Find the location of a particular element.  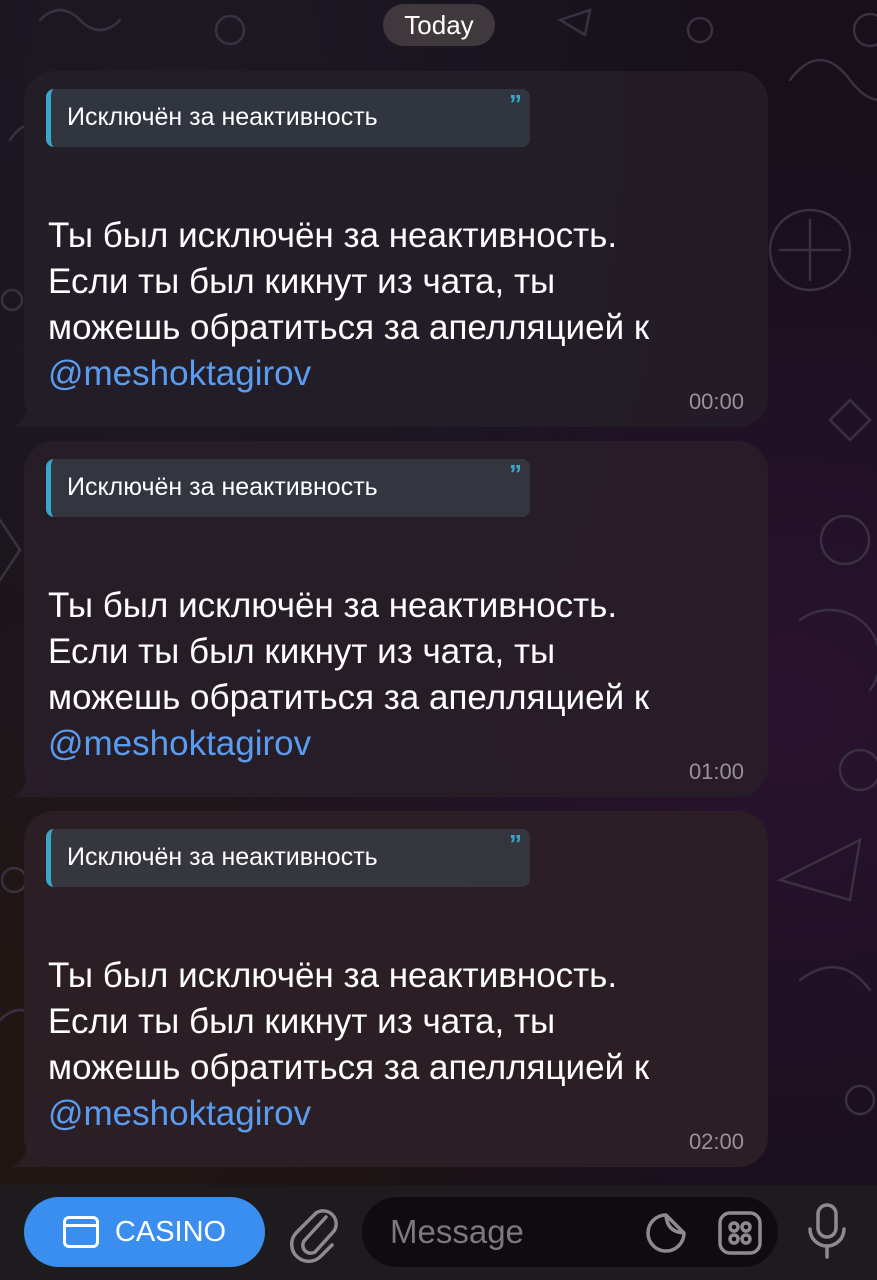

paperclip-icon is located at coordinates (314, 1233).